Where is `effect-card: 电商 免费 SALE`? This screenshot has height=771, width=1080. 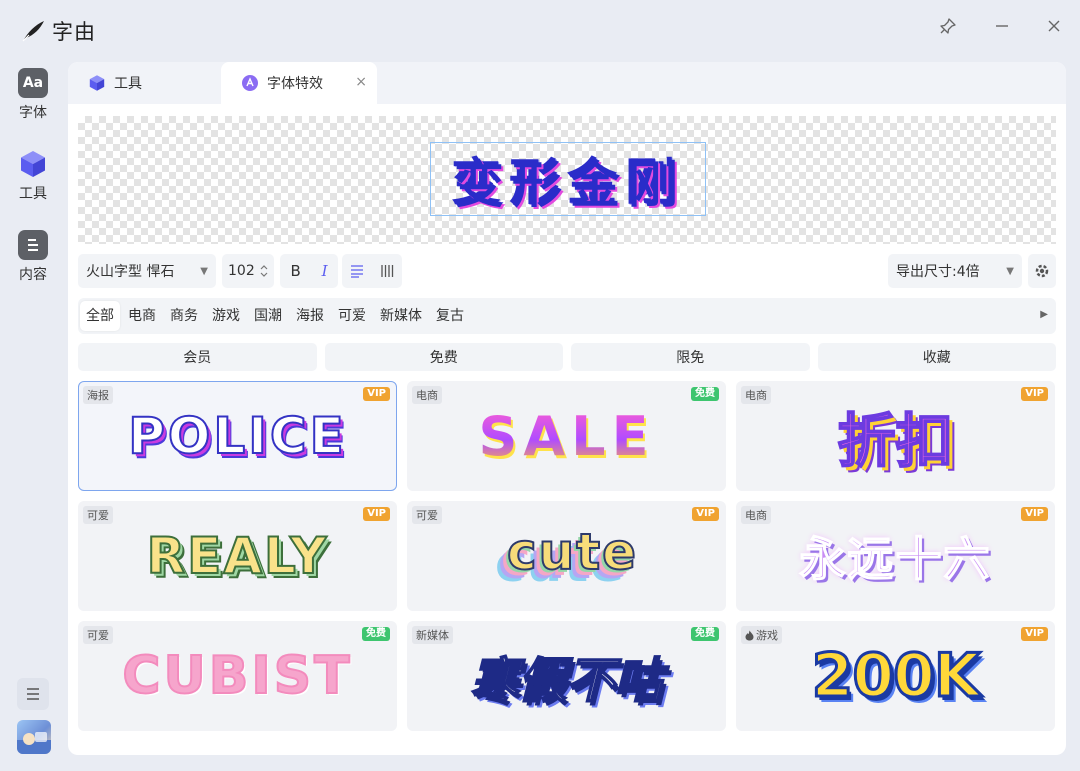
effect-card: 电商 免费 SALE is located at coordinates (566, 436).